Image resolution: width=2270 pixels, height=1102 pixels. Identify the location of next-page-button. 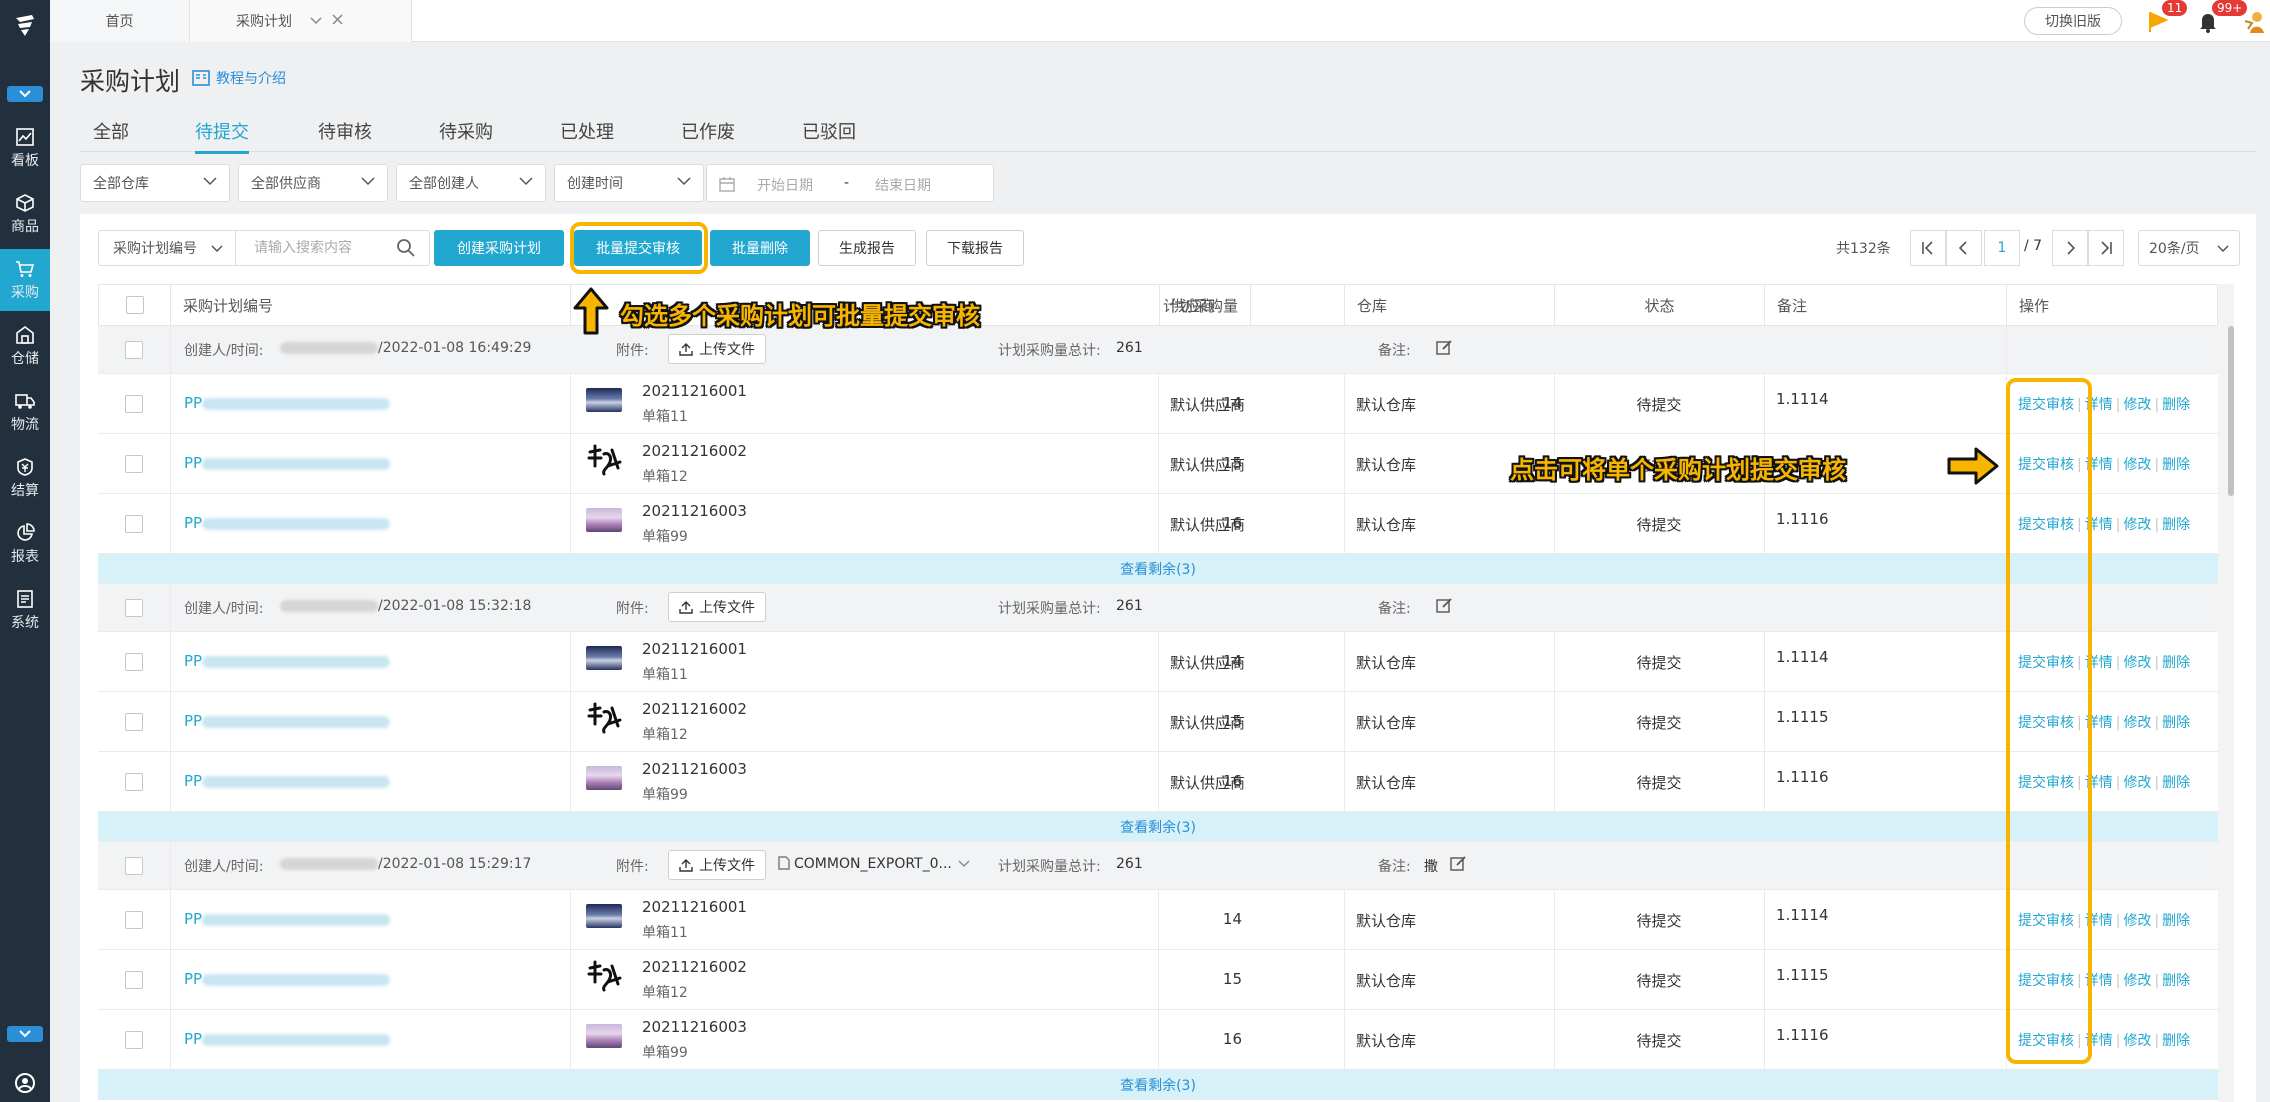
(2070, 248).